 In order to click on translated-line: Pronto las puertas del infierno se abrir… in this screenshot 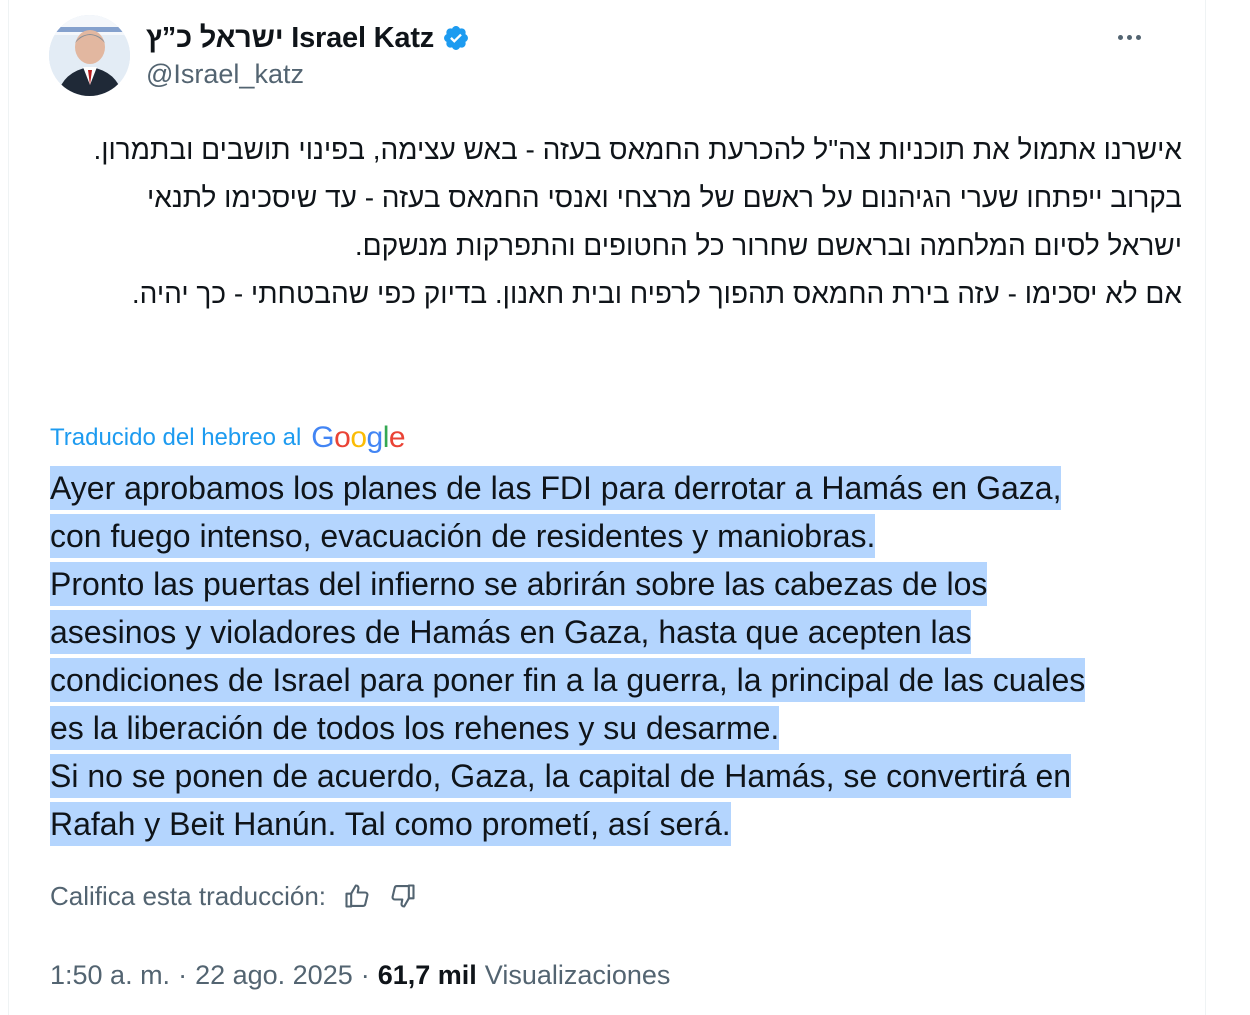, I will do `click(625, 584)`.